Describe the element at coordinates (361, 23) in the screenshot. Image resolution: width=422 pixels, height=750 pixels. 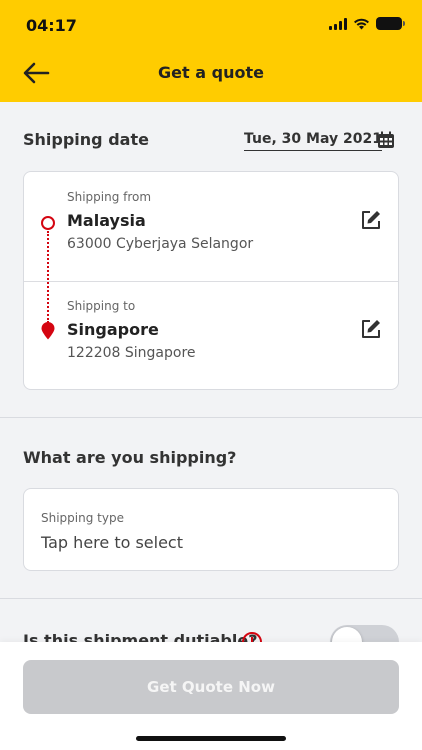
I see `wifi-icon` at that location.